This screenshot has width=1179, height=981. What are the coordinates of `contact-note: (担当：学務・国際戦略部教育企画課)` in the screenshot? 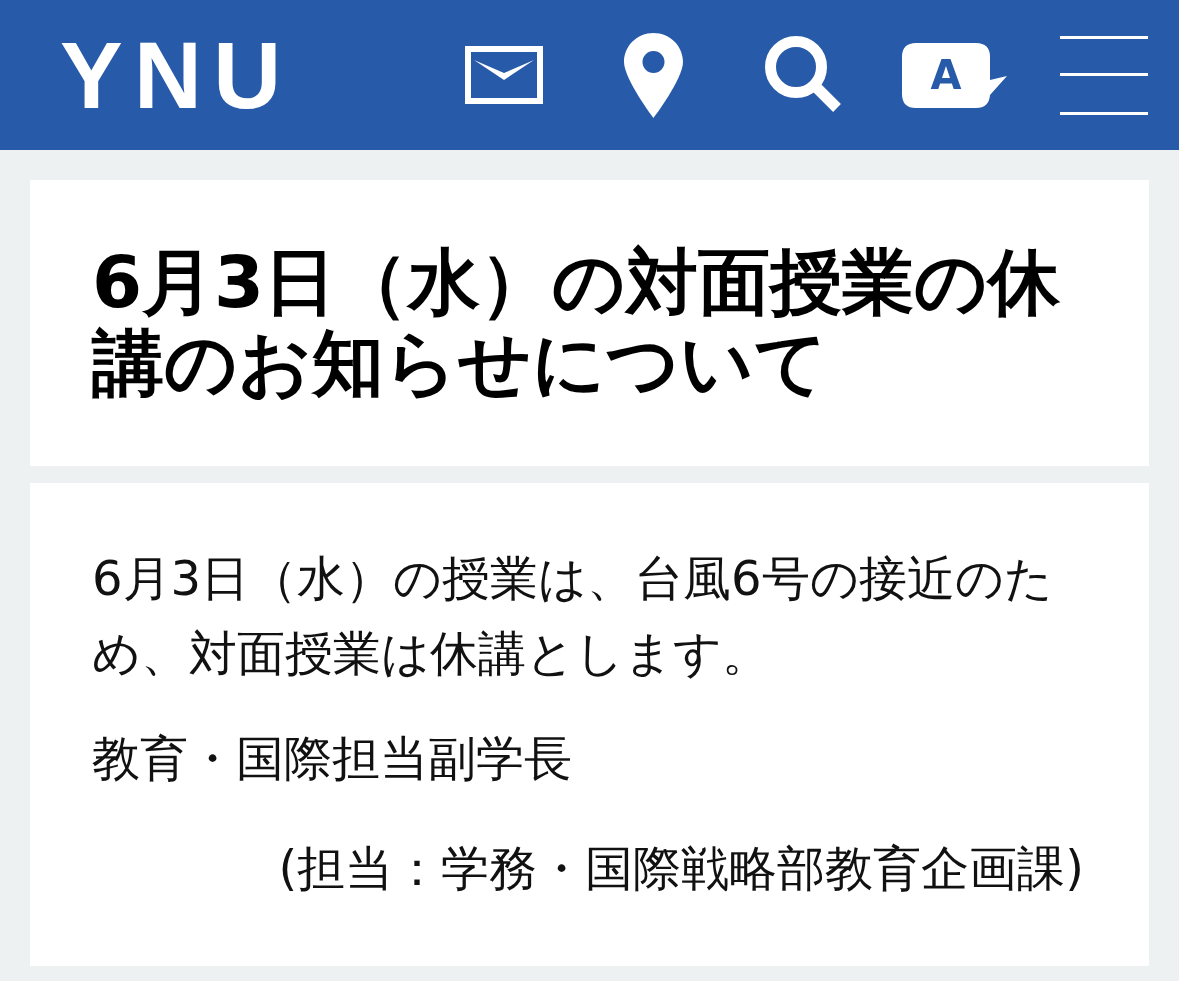 It's located at (681, 868).